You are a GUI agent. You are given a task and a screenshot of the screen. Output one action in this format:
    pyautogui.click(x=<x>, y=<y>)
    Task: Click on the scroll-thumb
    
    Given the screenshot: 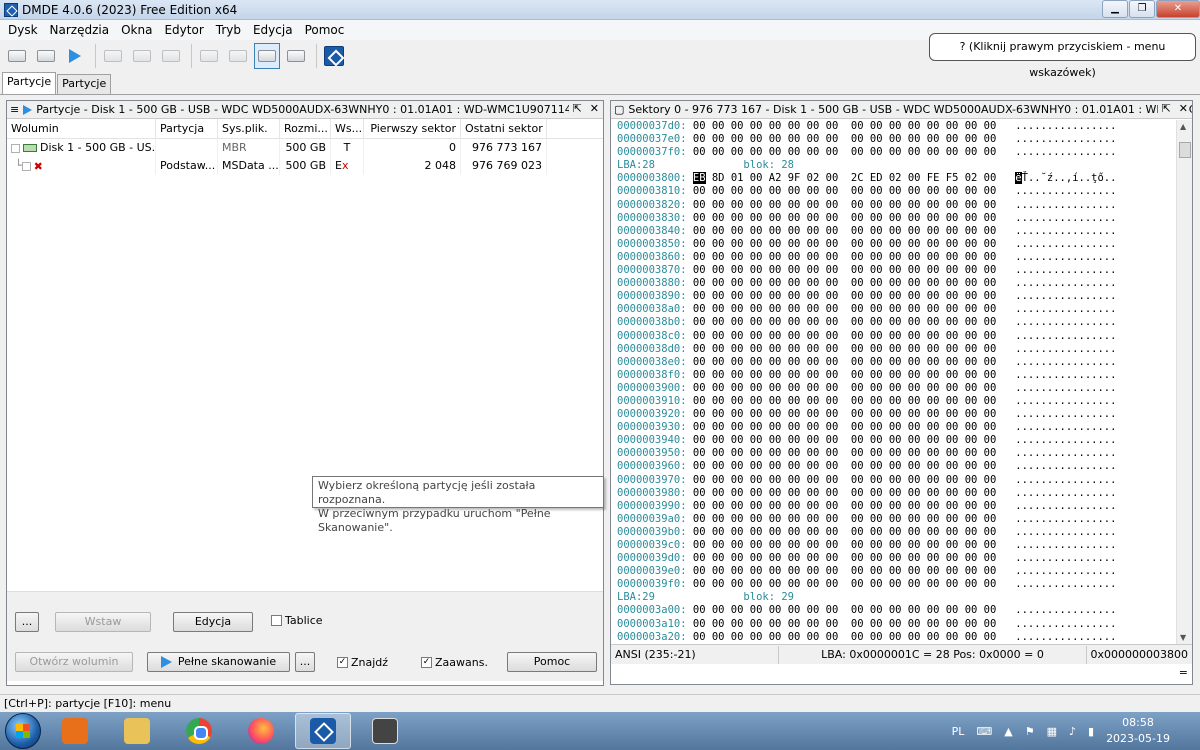 What is the action you would take?
    pyautogui.click(x=1185, y=150)
    